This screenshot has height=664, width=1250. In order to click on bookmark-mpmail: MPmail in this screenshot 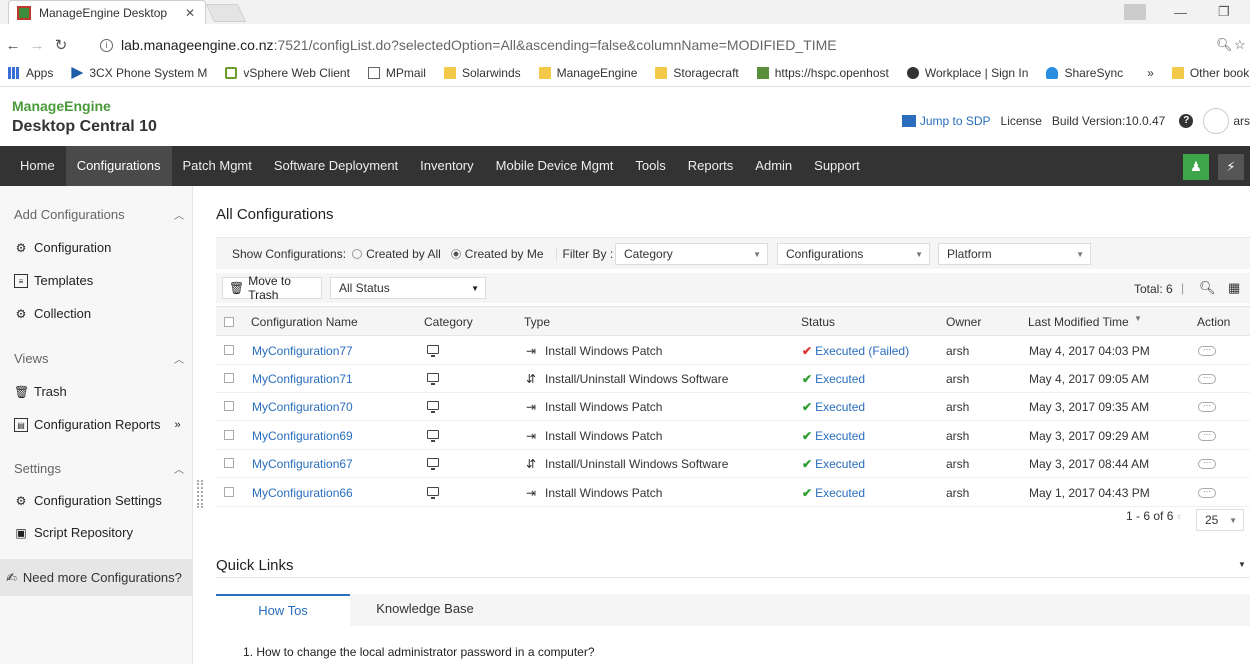, I will do `click(396, 73)`.